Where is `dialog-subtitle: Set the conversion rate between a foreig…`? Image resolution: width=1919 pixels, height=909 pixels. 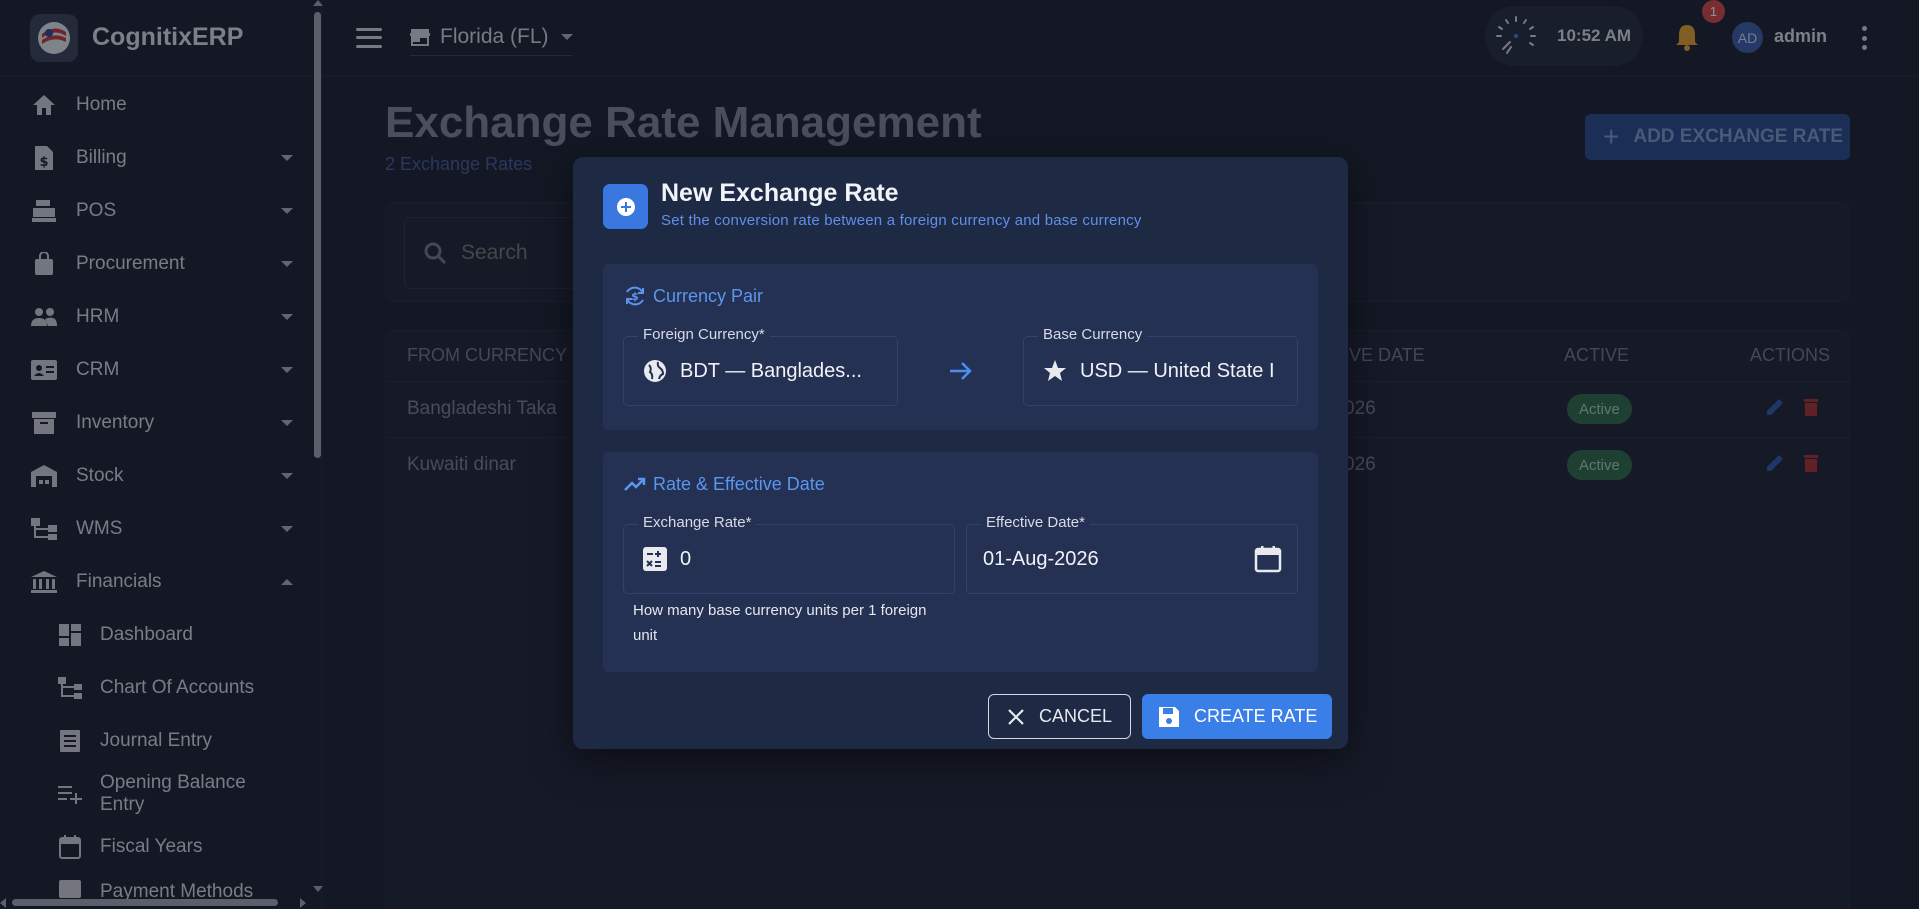 dialog-subtitle: Set the conversion rate between a foreig… is located at coordinates (901, 220).